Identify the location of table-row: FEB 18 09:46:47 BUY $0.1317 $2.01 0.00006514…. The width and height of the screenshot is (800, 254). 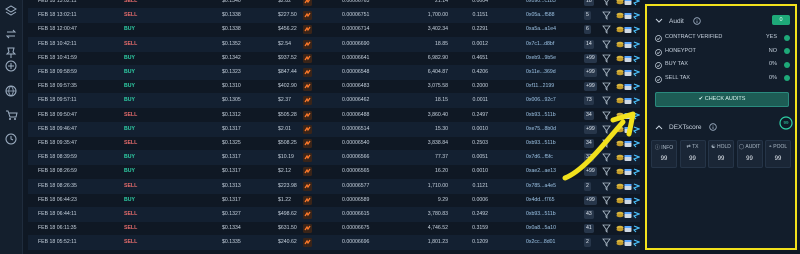
(334, 129).